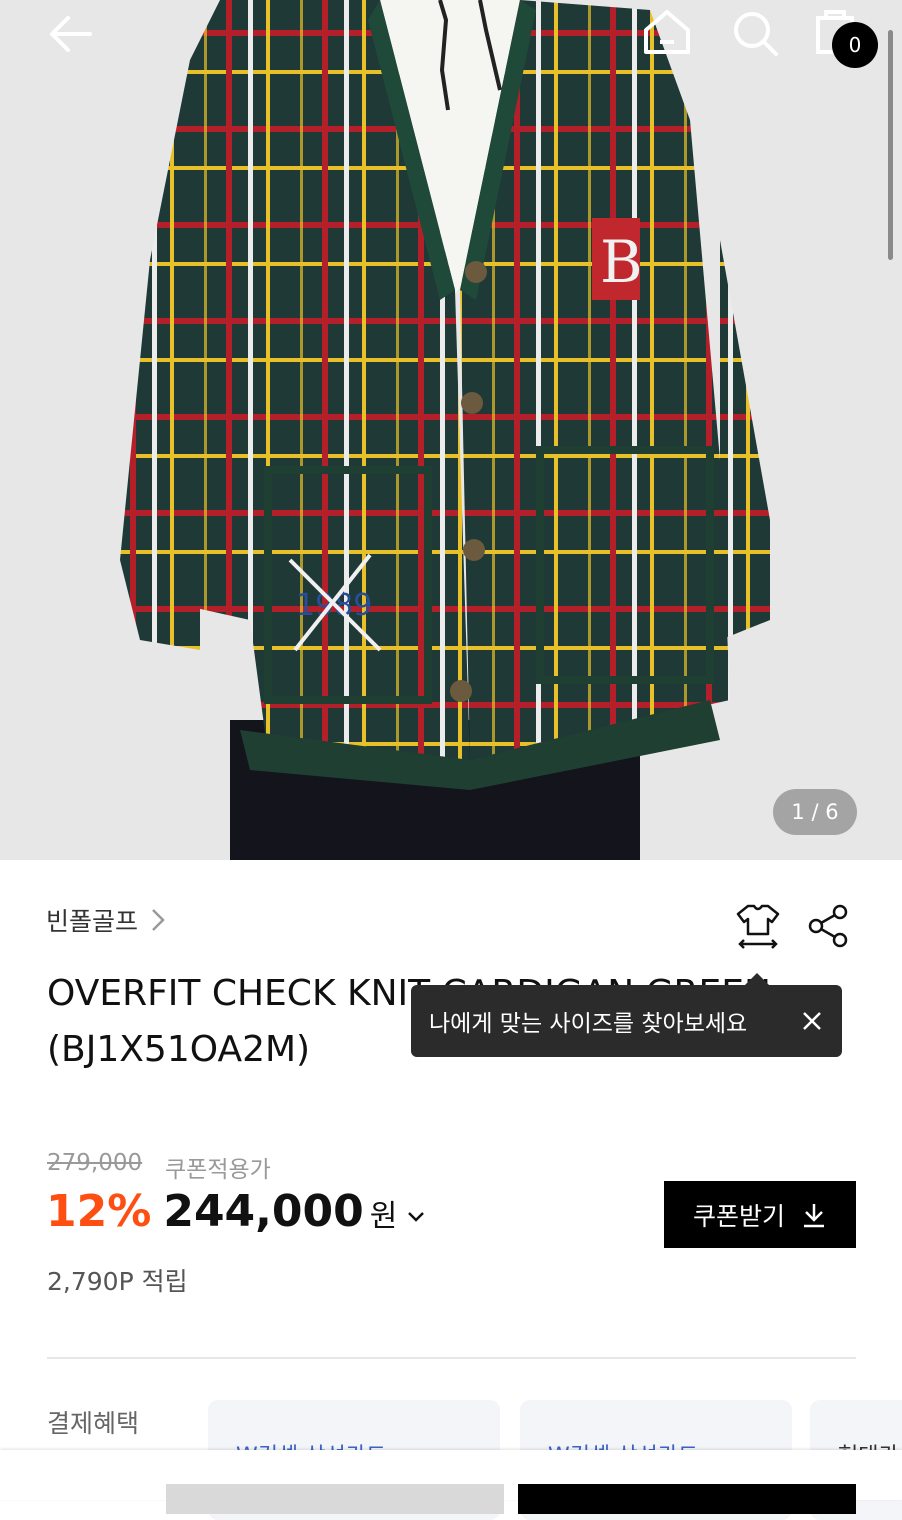 Image resolution: width=902 pixels, height=1520 pixels. What do you see at coordinates (812, 1021) in the screenshot?
I see `close-icon` at bounding box center [812, 1021].